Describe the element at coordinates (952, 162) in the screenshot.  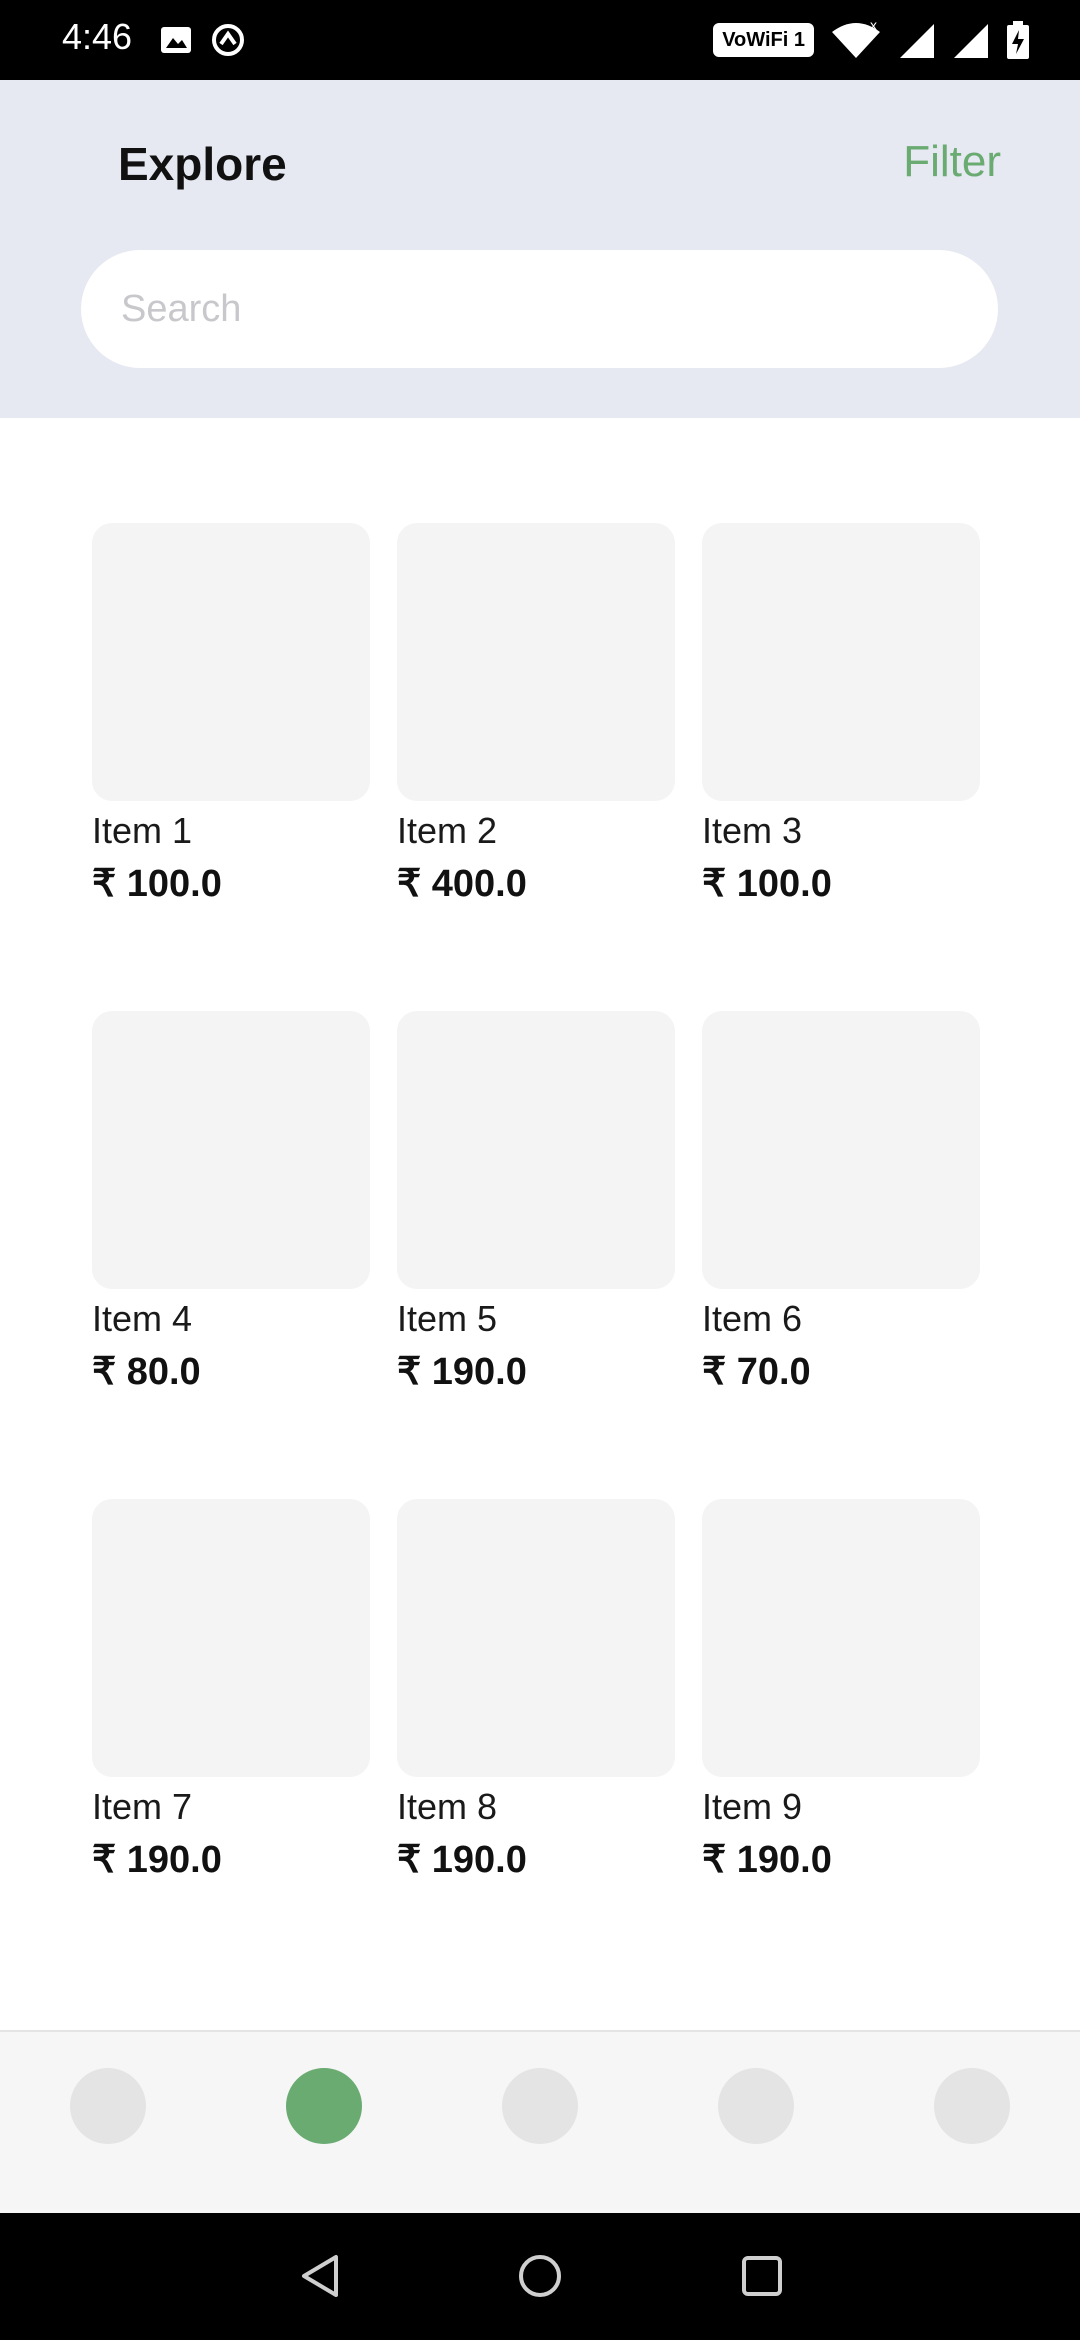
I see `filter-button: Filter` at that location.